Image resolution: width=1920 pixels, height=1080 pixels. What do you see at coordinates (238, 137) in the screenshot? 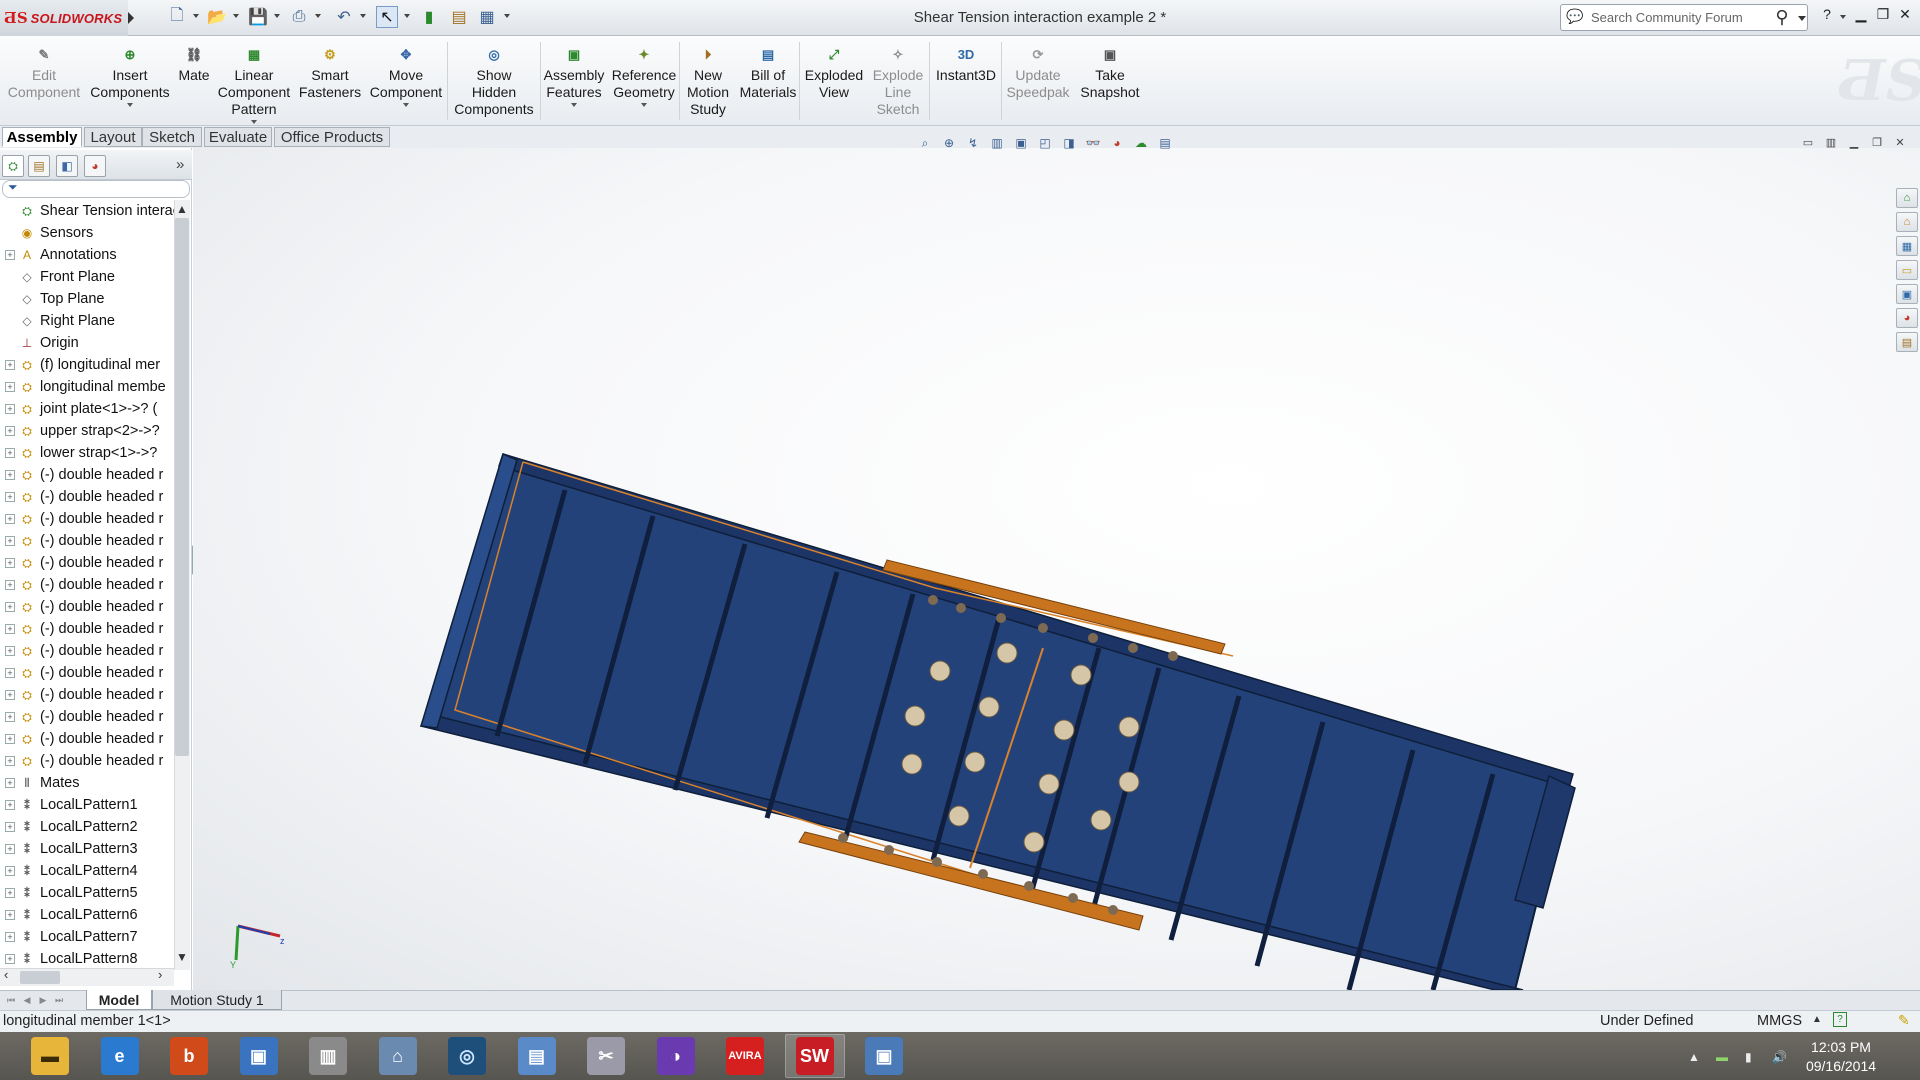
I see `tab-evaluate: Evaluate` at bounding box center [238, 137].